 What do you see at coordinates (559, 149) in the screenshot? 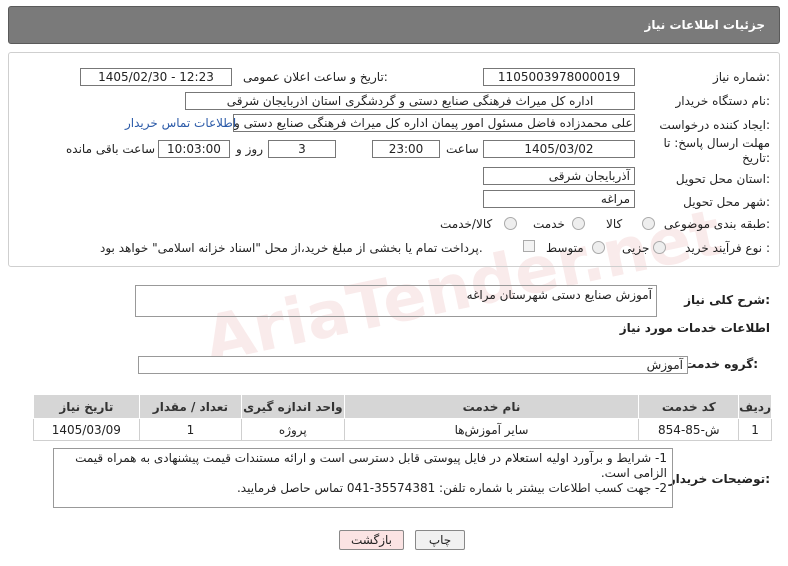
I see `deadline-date-field: 1405/03/02` at bounding box center [559, 149].